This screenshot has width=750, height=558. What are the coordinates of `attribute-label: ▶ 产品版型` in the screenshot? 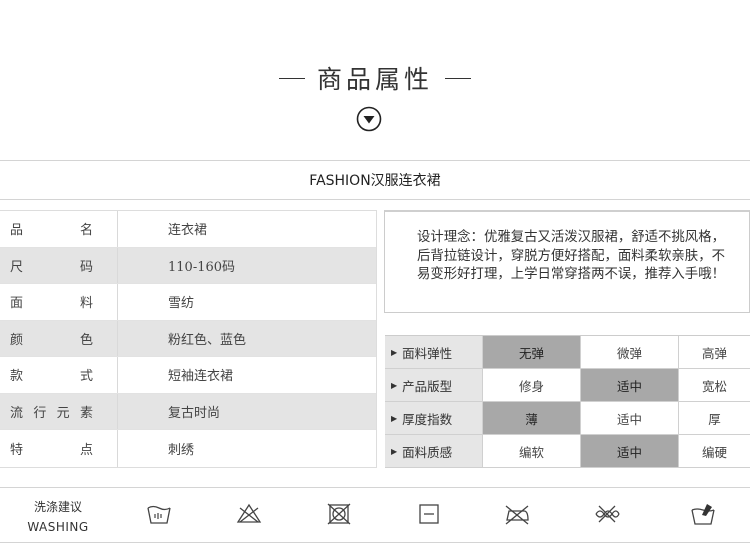 It's located at (434, 385).